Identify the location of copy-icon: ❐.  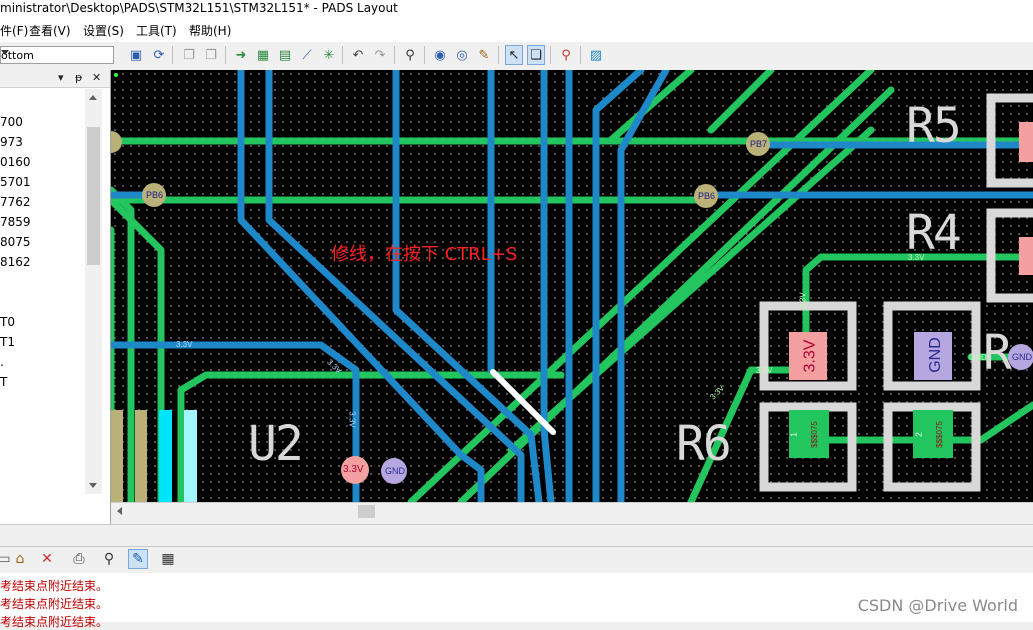
(189, 55).